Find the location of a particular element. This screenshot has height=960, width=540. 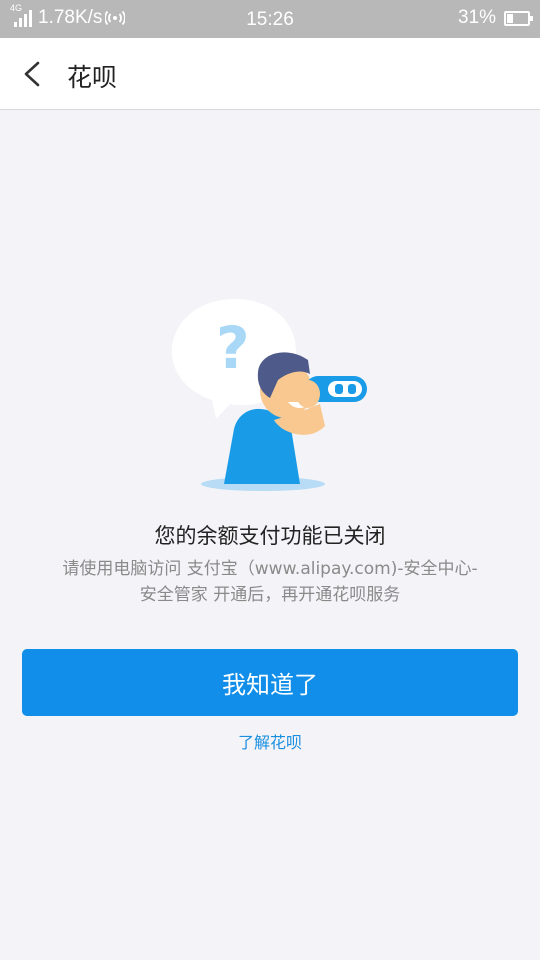

learn-huabei-link: 了解花呗 is located at coordinates (270, 741).